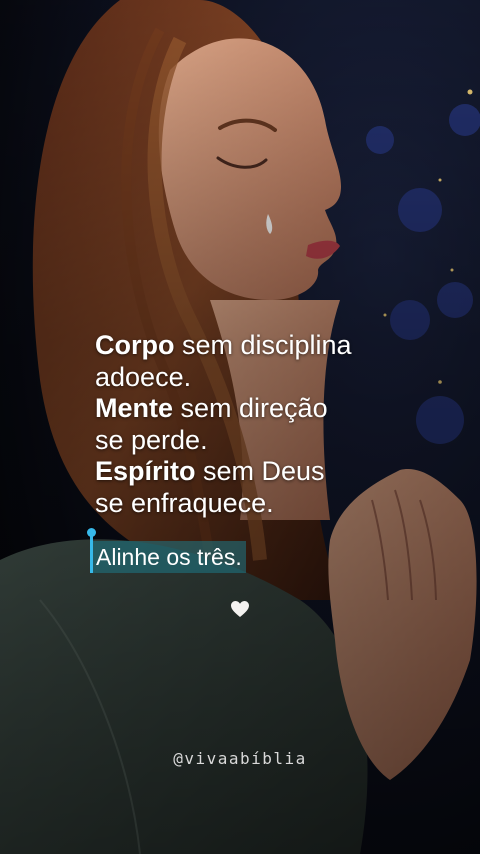 This screenshot has height=854, width=480. Describe the element at coordinates (250, 408) in the screenshot. I see `quote-line-3-rest: sem direção` at that location.